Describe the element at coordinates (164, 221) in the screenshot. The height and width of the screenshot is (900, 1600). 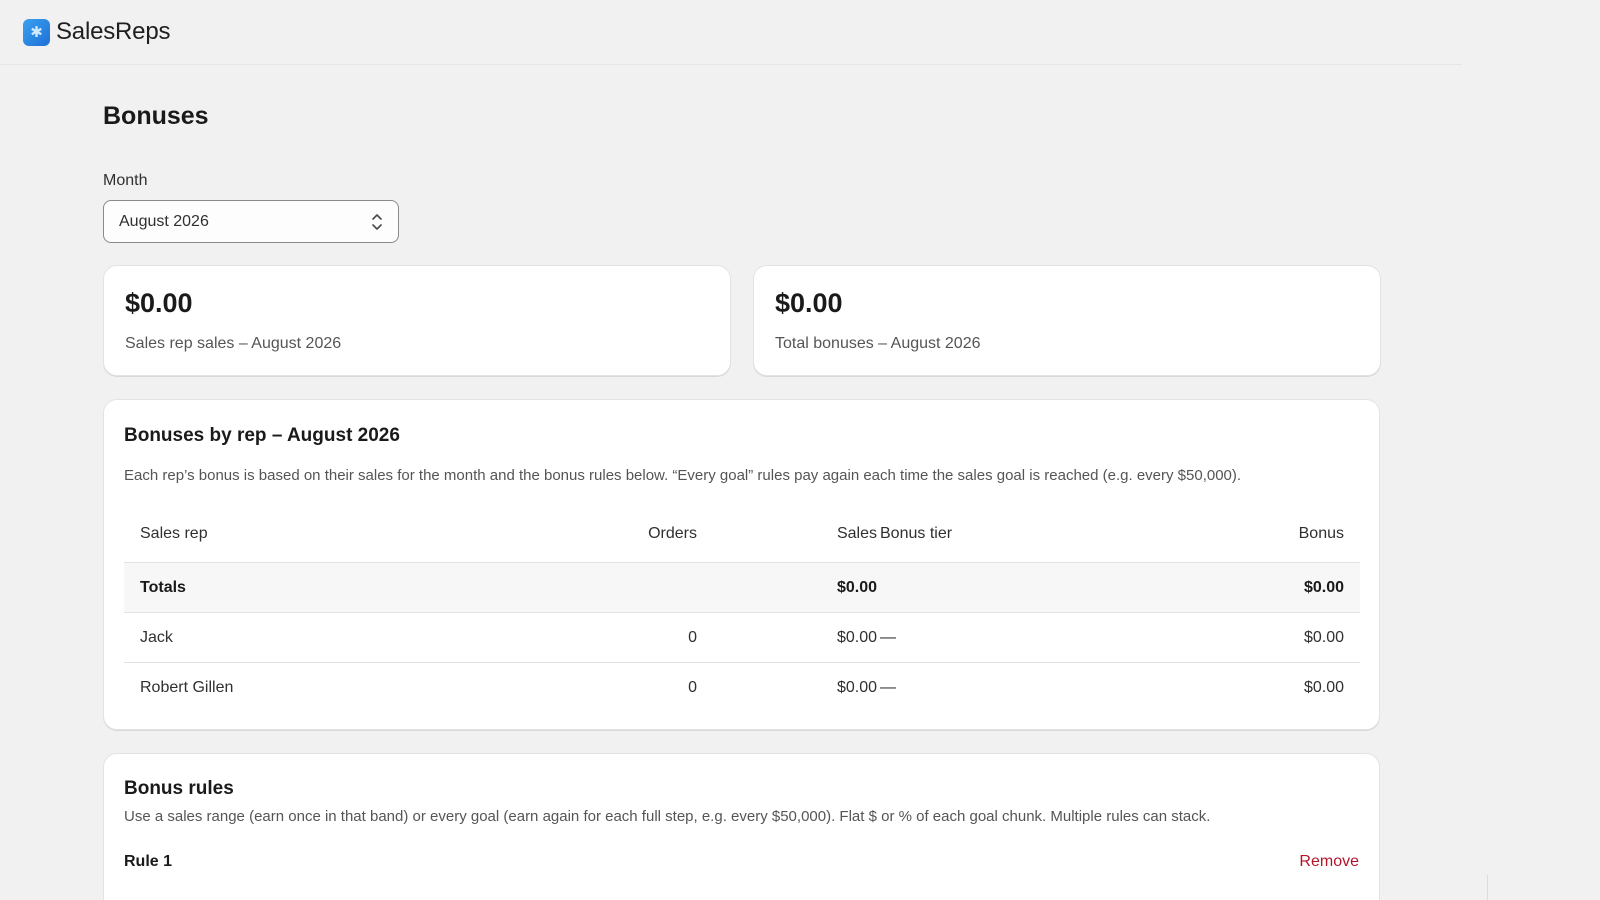
I see `month-select-value: August 2026` at that location.